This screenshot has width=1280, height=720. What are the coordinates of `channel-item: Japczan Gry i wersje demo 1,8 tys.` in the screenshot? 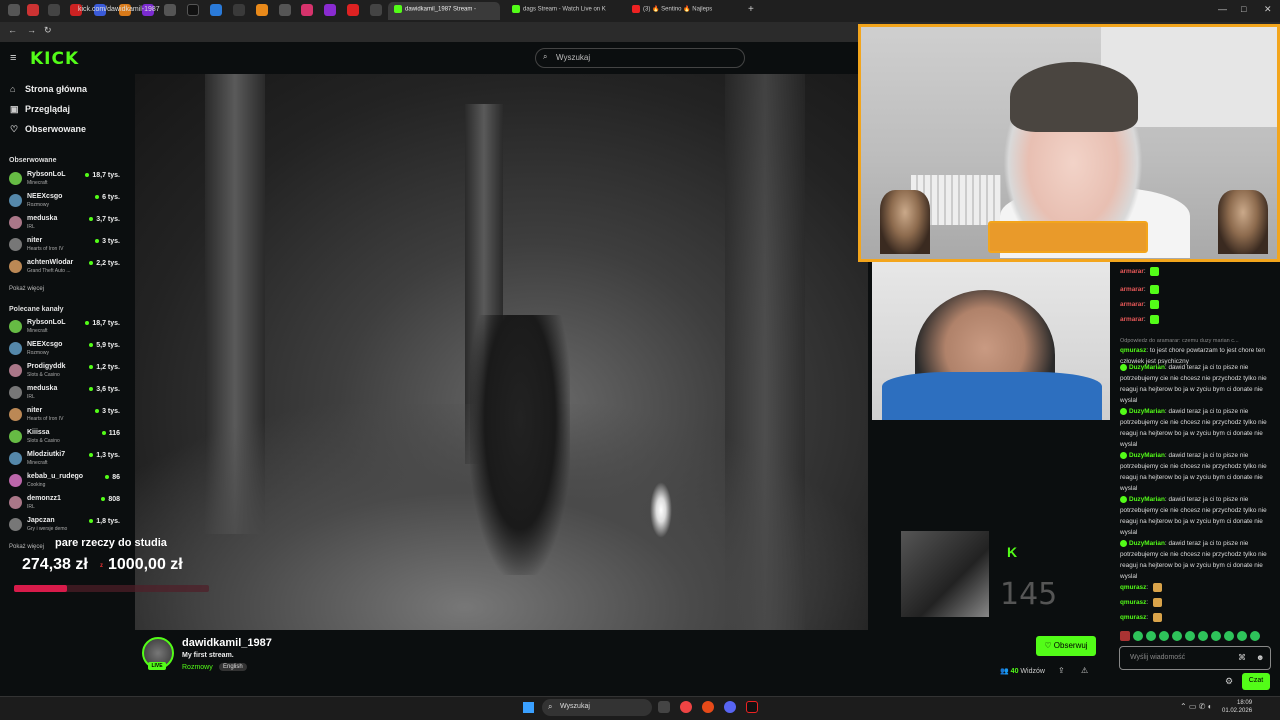 It's located at (66, 526).